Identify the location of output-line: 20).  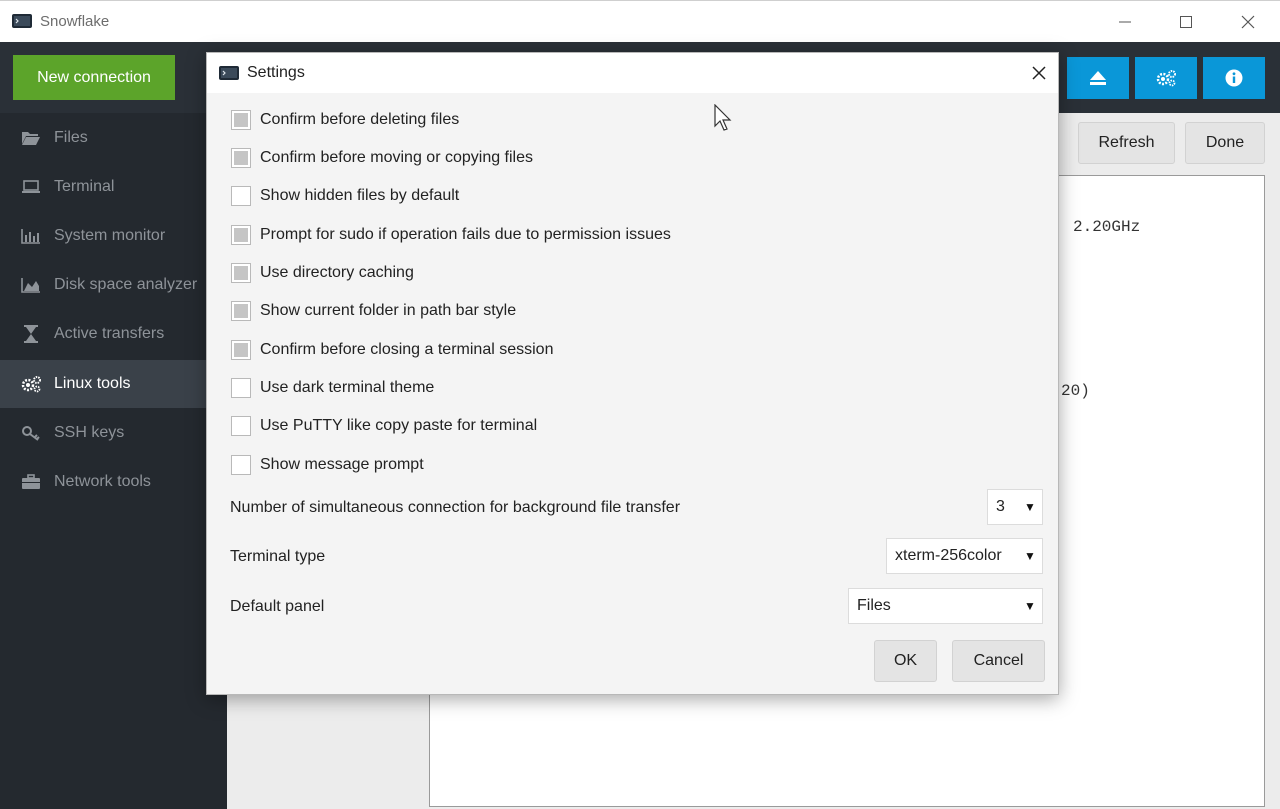
(1075, 391).